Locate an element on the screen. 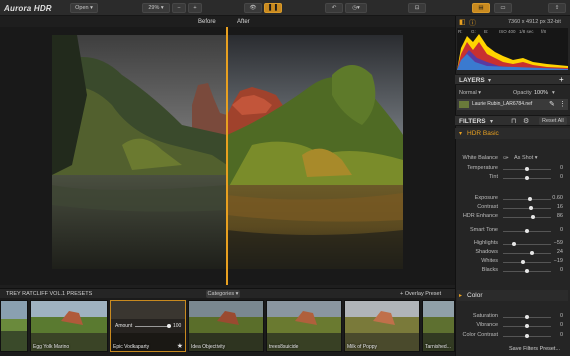 This screenshot has height=356, width=570. color-contrast-value: 0 is located at coordinates (556, 335).